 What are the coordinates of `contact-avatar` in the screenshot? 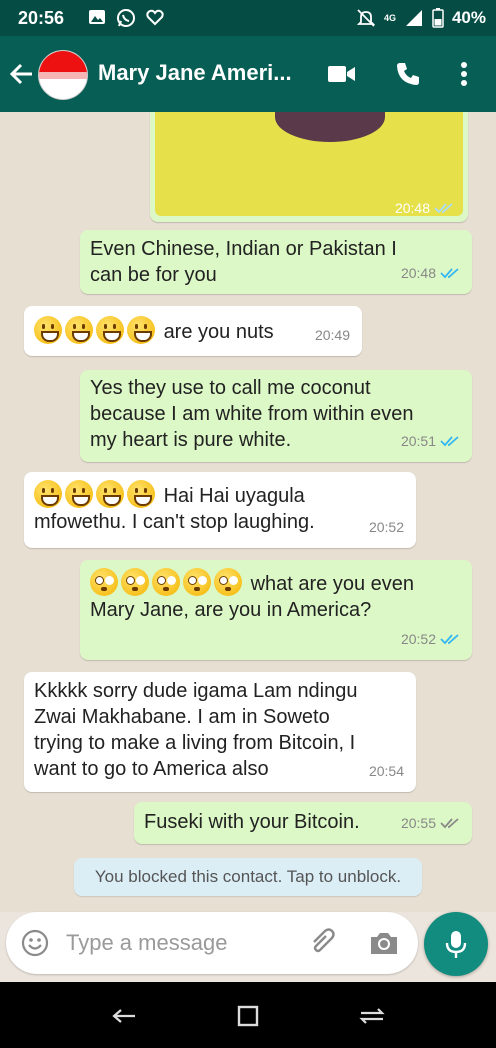 It's located at (63, 75).